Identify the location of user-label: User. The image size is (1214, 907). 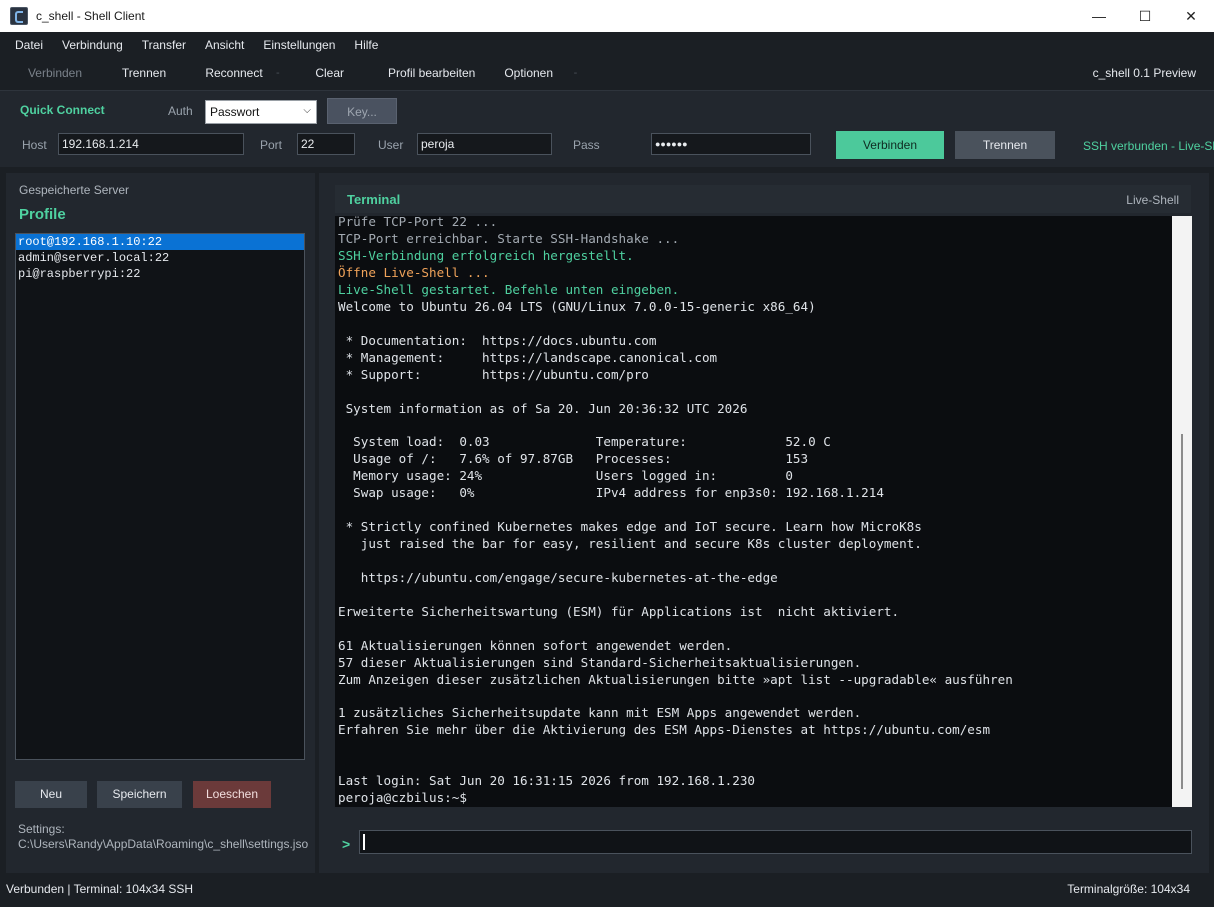
(391, 145).